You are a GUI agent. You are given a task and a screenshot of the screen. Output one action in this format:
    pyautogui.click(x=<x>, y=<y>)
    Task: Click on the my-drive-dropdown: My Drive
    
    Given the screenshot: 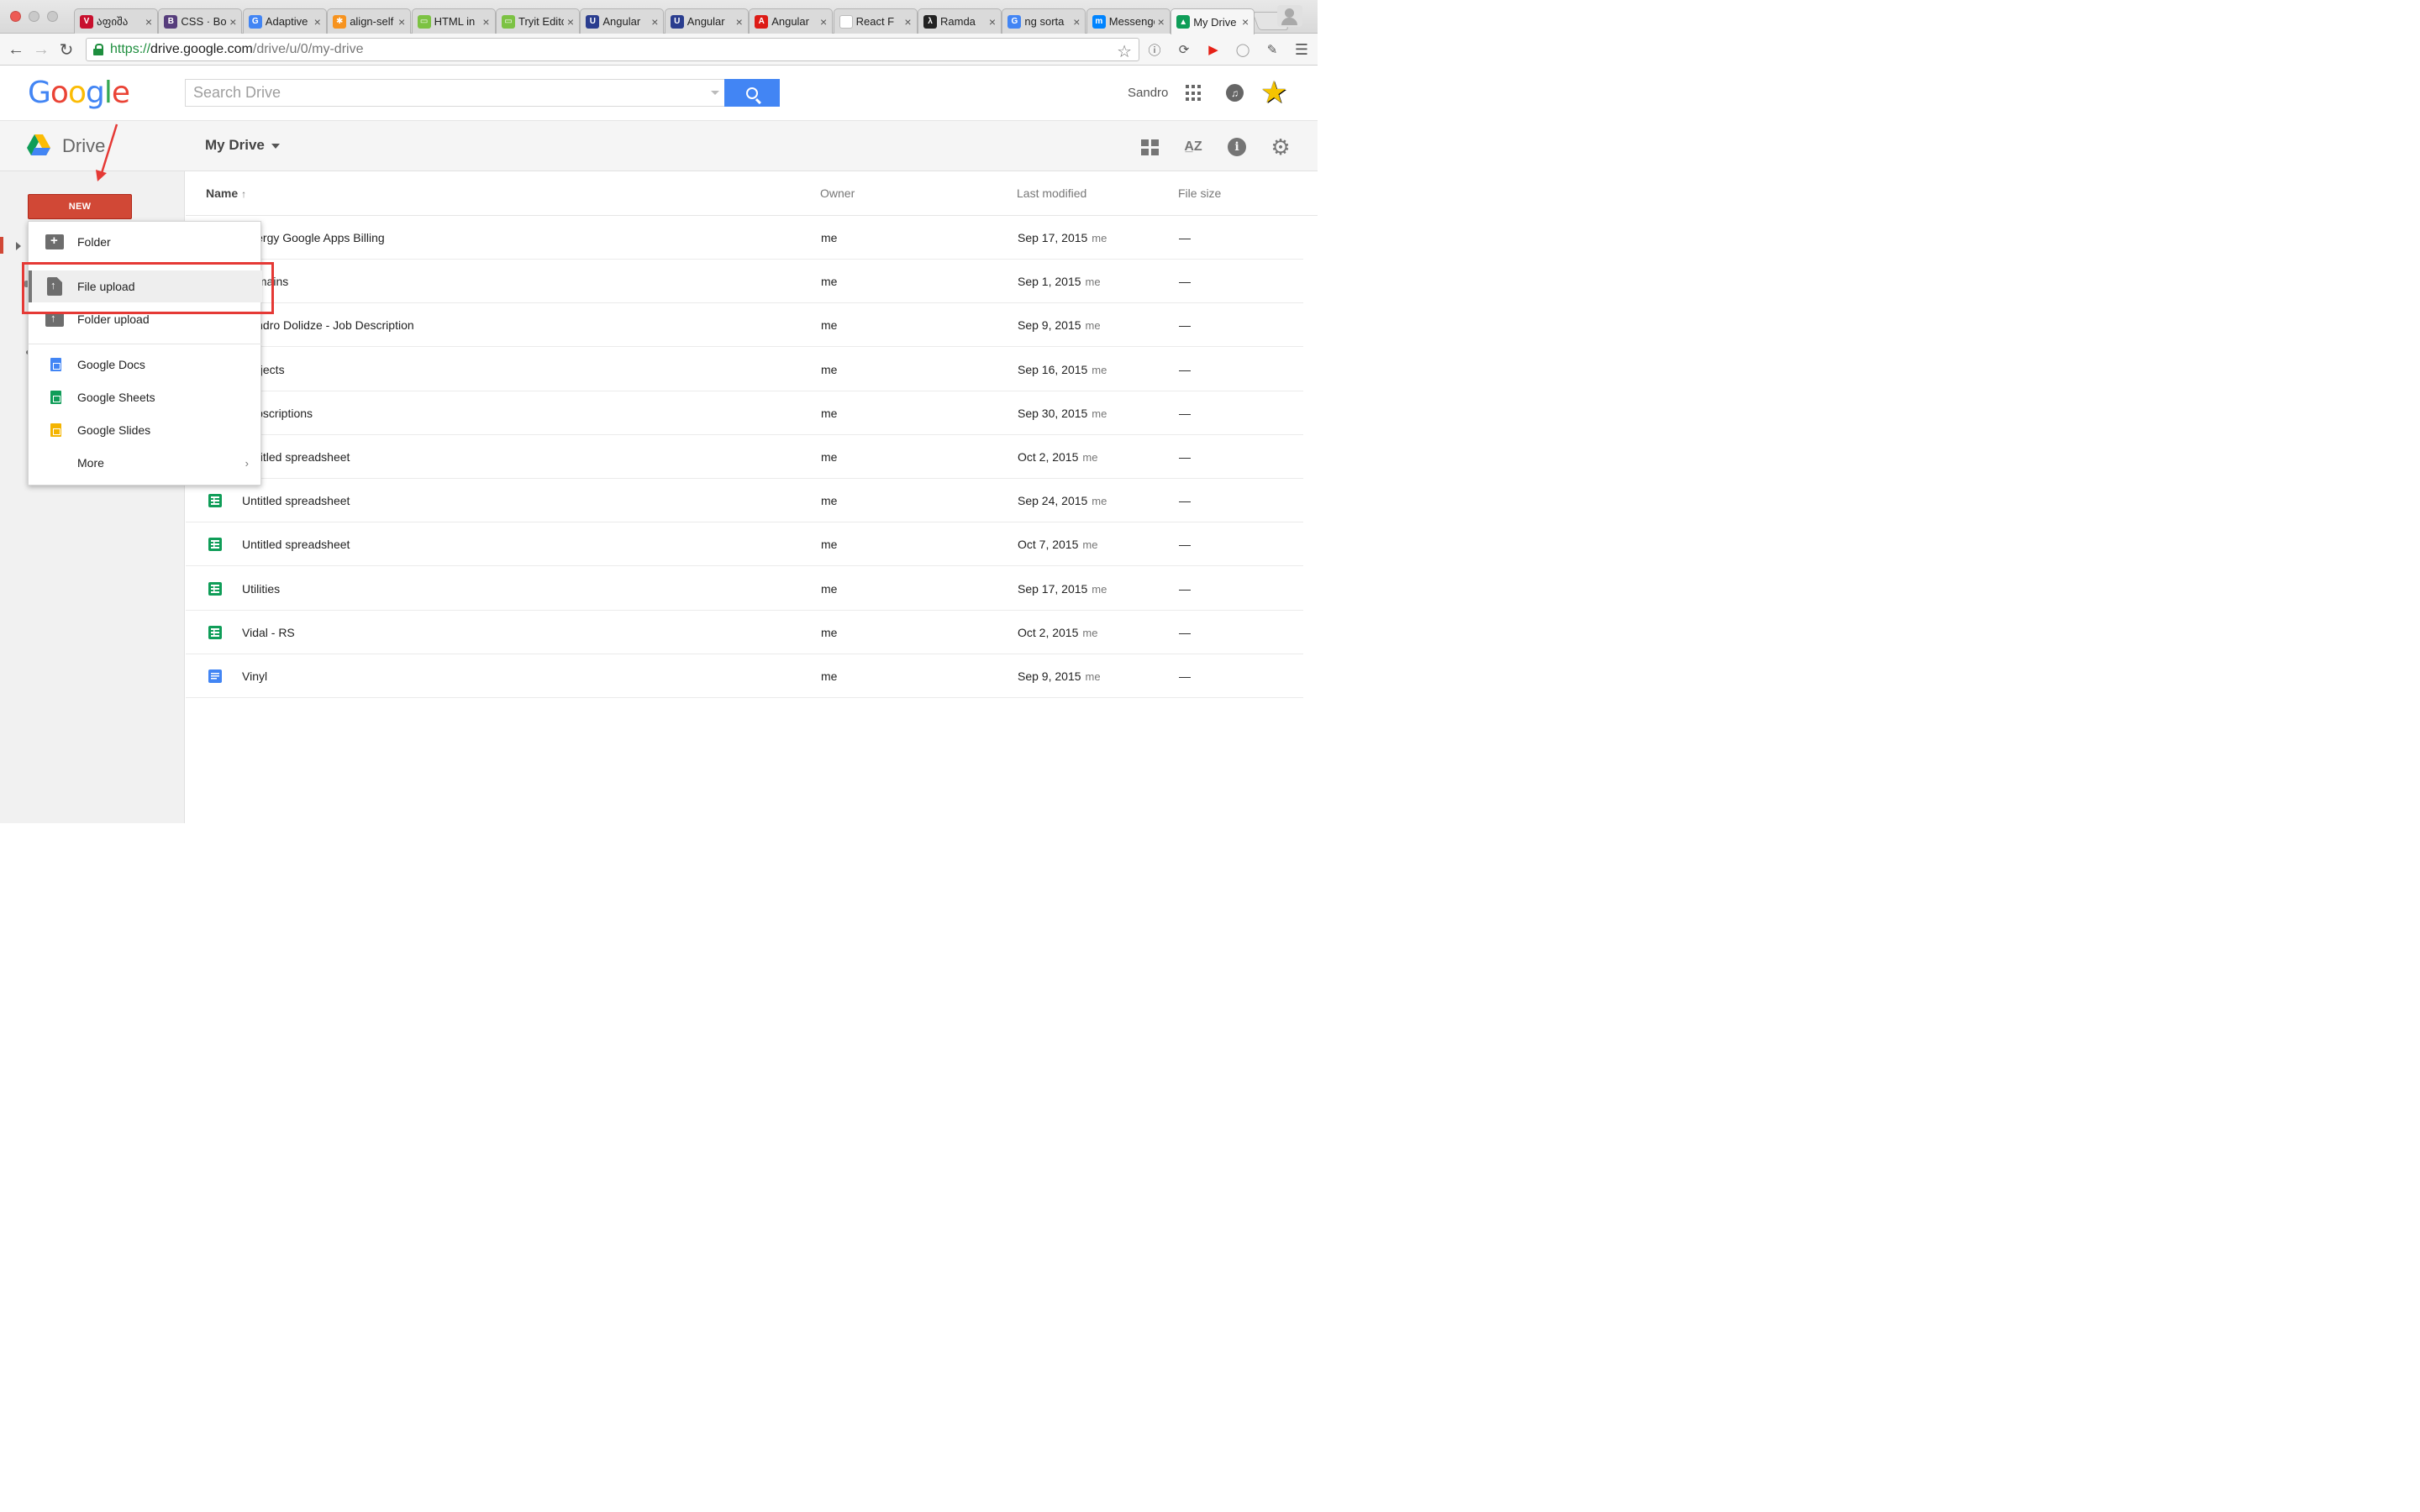 What is the action you would take?
    pyautogui.click(x=242, y=145)
    